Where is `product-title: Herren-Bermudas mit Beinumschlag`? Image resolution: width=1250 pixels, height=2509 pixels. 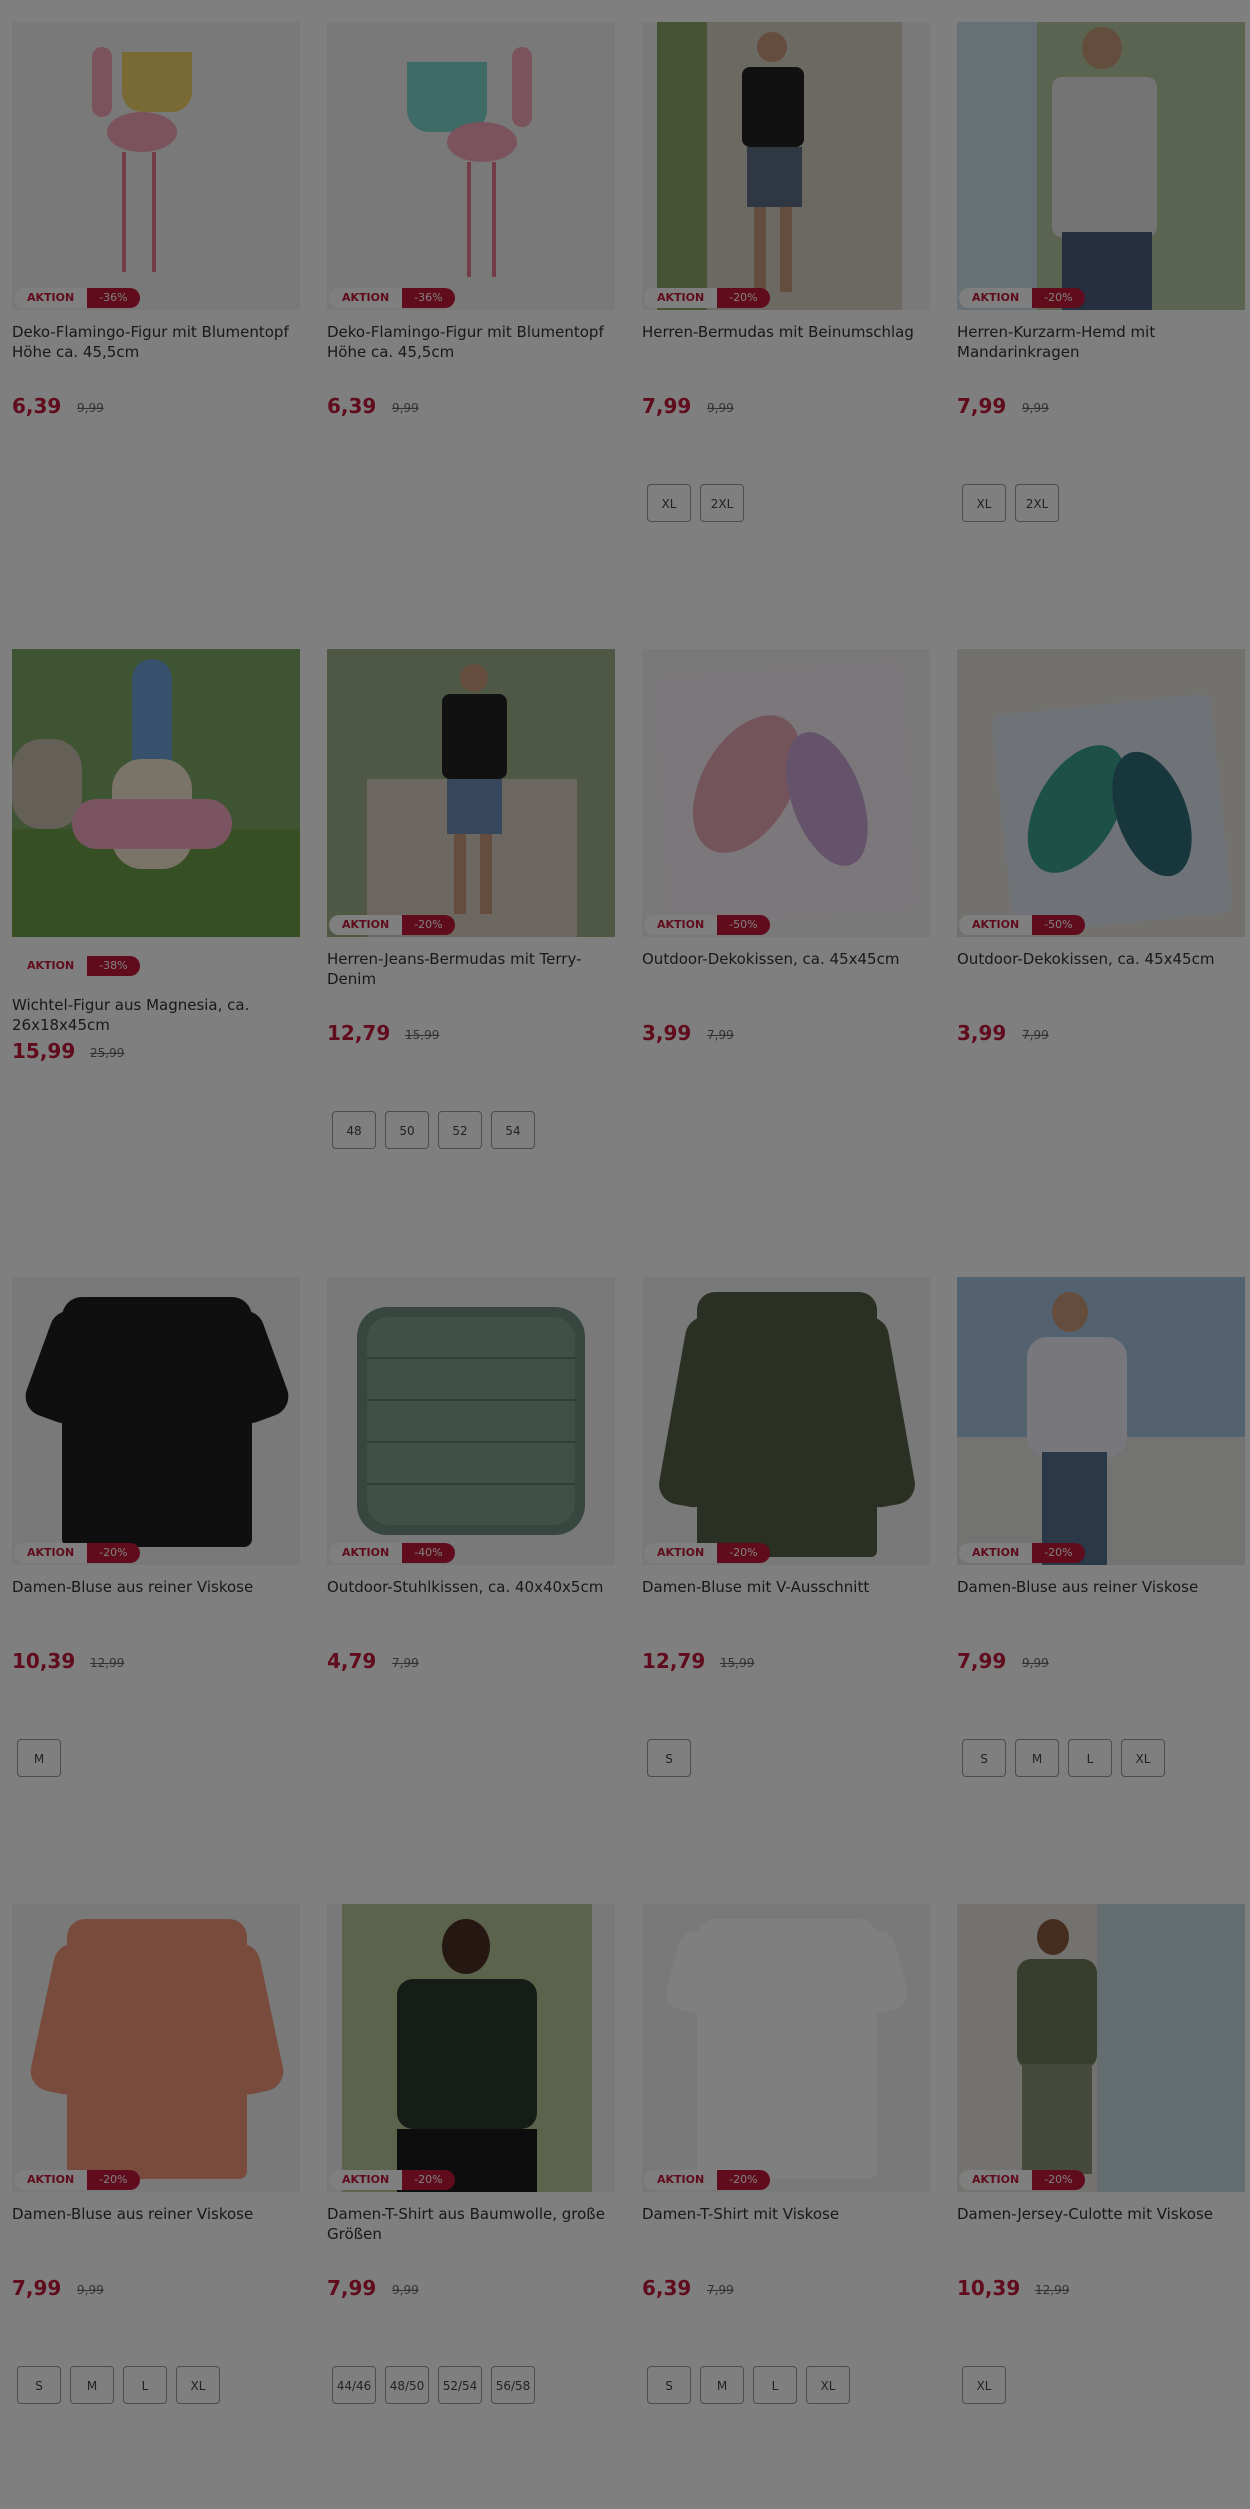
product-title: Herren-Bermudas mit Beinumschlag is located at coordinates (787, 332).